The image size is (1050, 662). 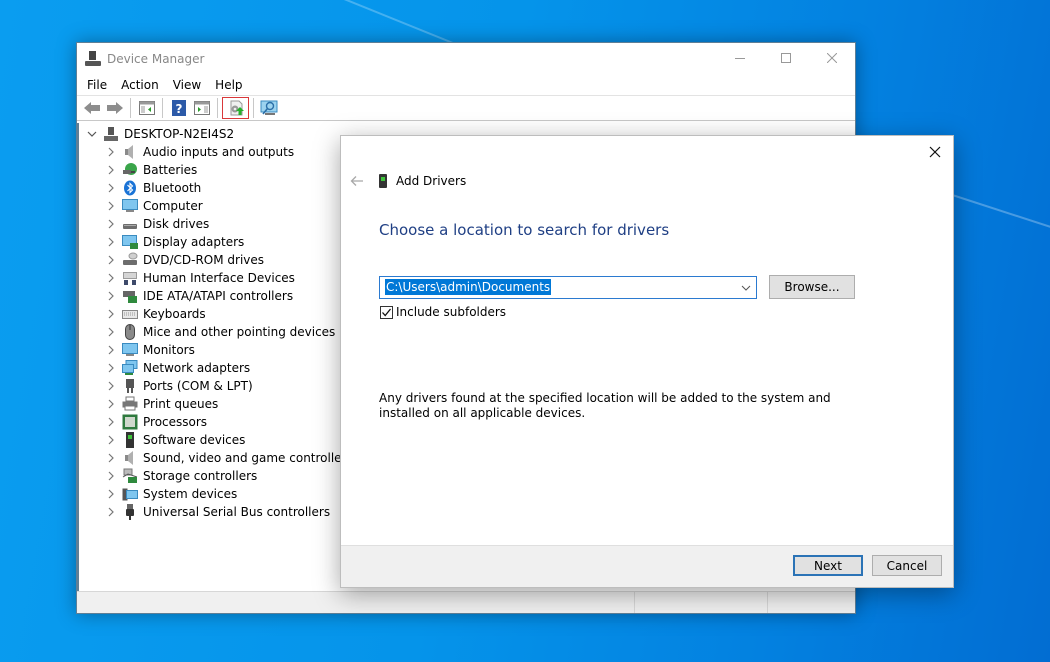 I want to click on tree-item-label: Keyboards, so click(x=174, y=314).